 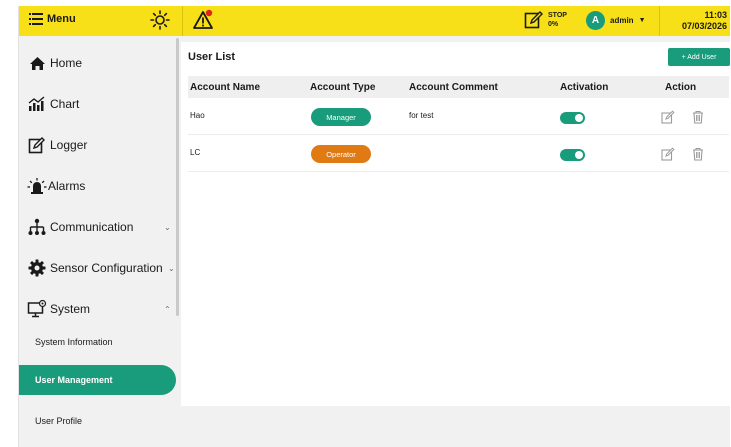 I want to click on account-type-badge: Operator, so click(x=341, y=154).